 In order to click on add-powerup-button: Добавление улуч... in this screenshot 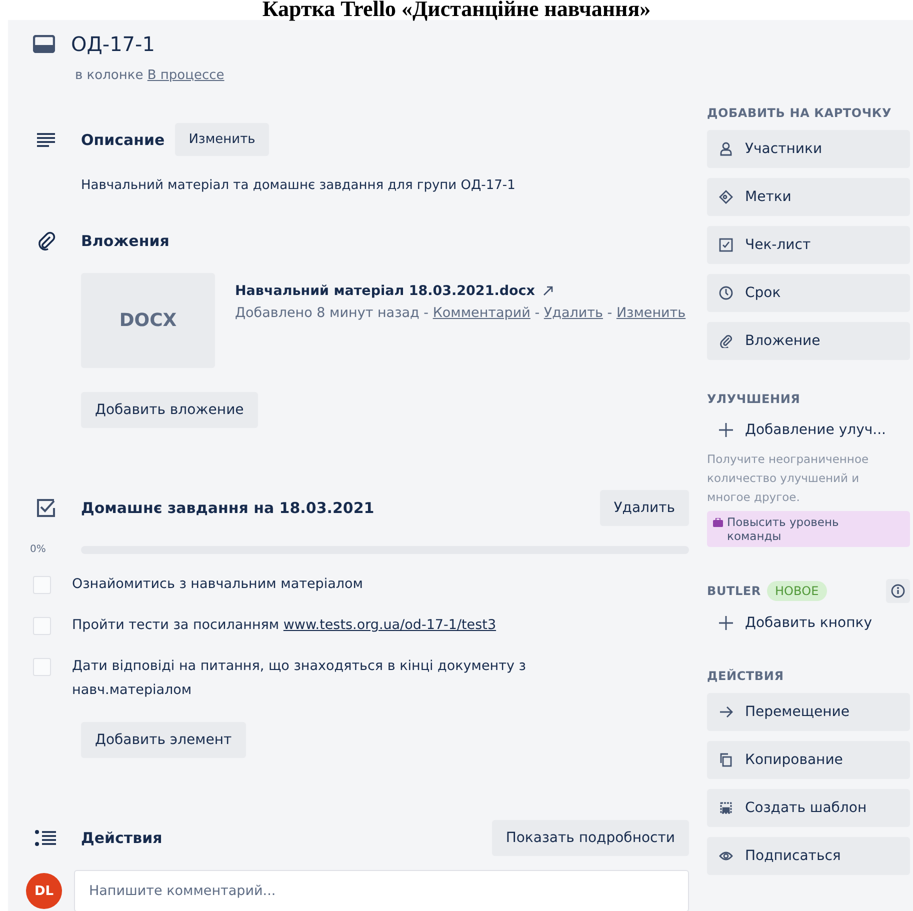, I will do `click(802, 430)`.